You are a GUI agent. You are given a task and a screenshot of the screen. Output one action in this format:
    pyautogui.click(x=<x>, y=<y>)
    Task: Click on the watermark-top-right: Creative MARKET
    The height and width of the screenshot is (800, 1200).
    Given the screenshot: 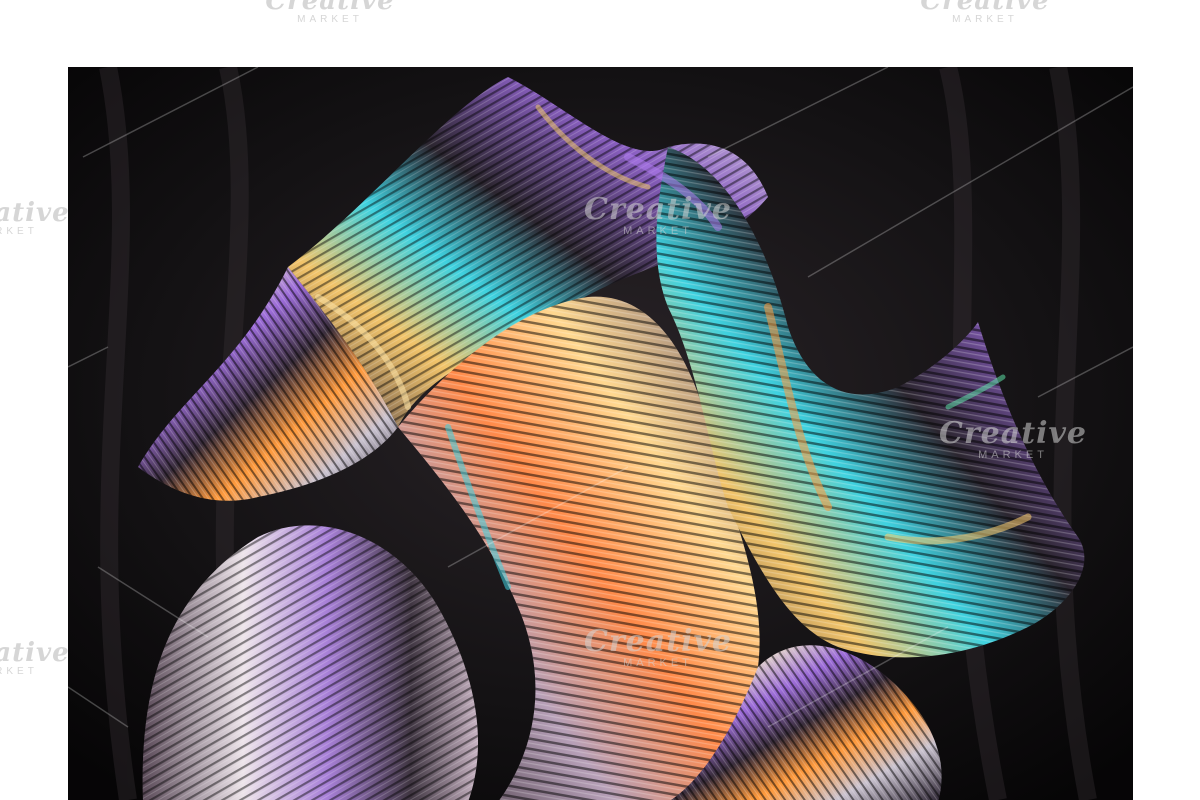 What is the action you would take?
    pyautogui.click(x=985, y=13)
    